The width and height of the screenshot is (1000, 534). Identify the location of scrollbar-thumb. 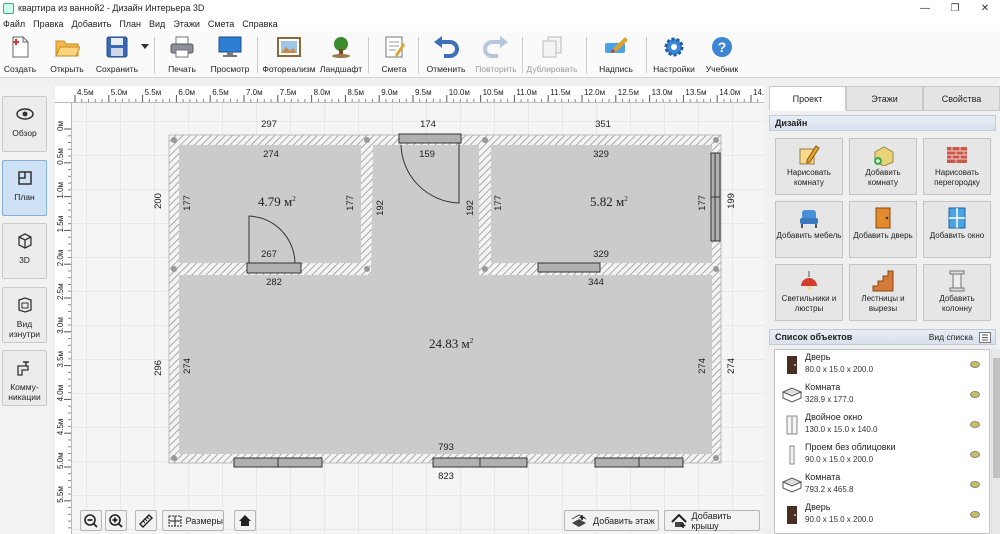
(996, 418).